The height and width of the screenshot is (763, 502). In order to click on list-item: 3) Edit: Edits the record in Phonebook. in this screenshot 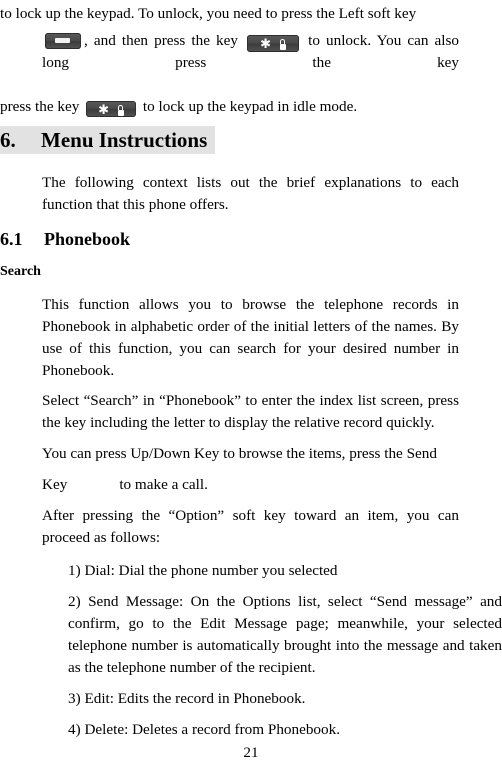, I will do `click(187, 698)`.